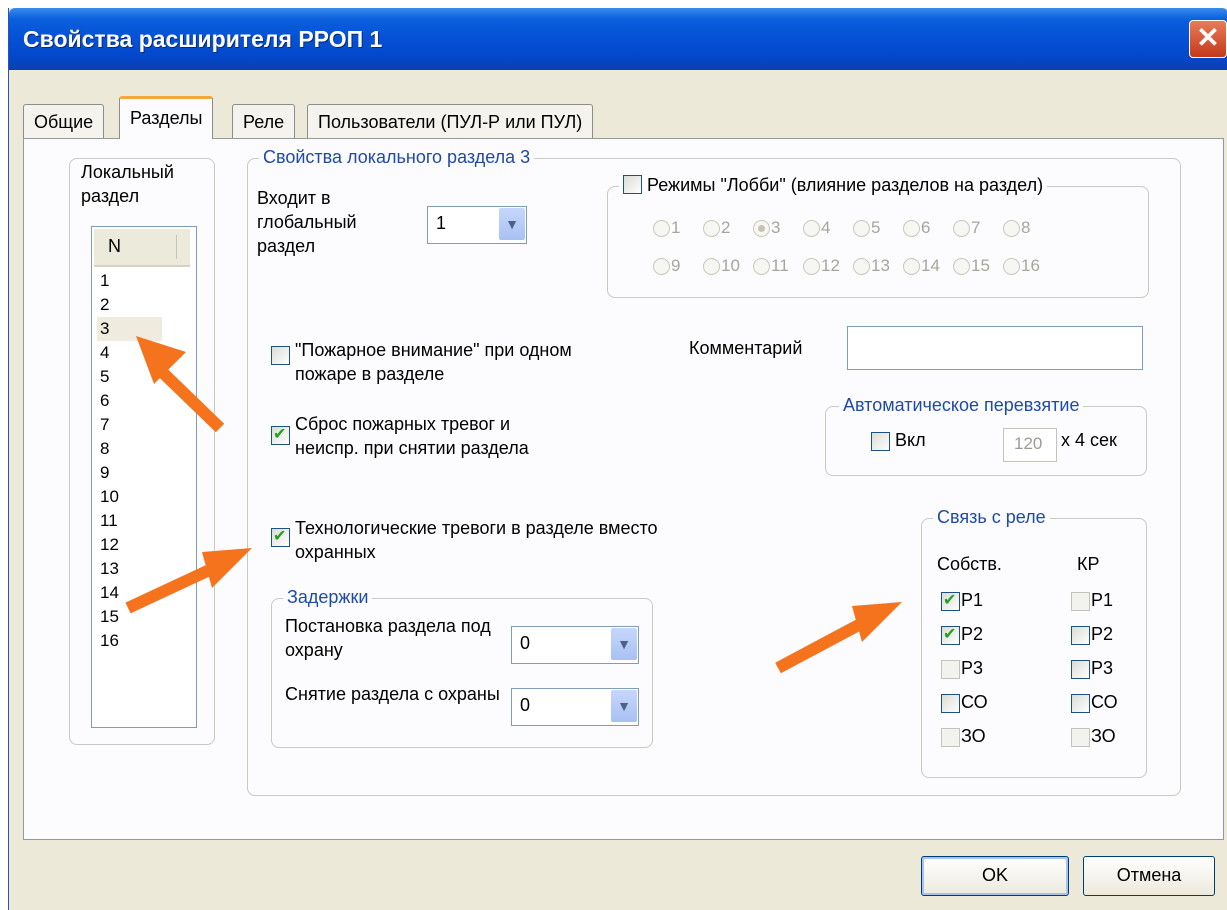 The image size is (1227, 910). I want to click on tab-partitions: Разделы, so click(166, 117).